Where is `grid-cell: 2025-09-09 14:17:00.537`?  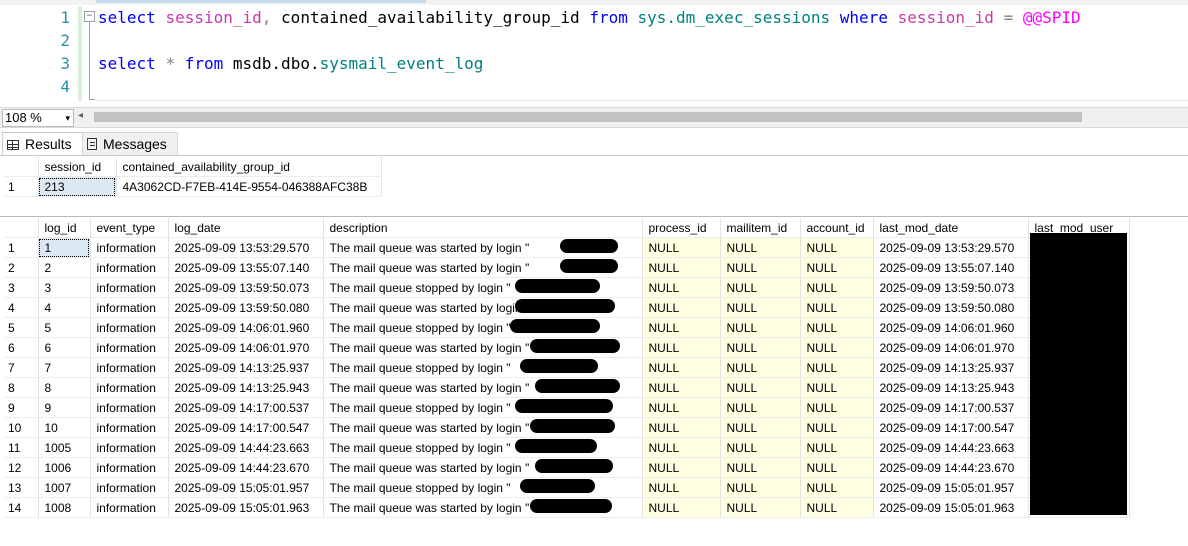
grid-cell: 2025-09-09 14:17:00.537 is located at coordinates (246, 407).